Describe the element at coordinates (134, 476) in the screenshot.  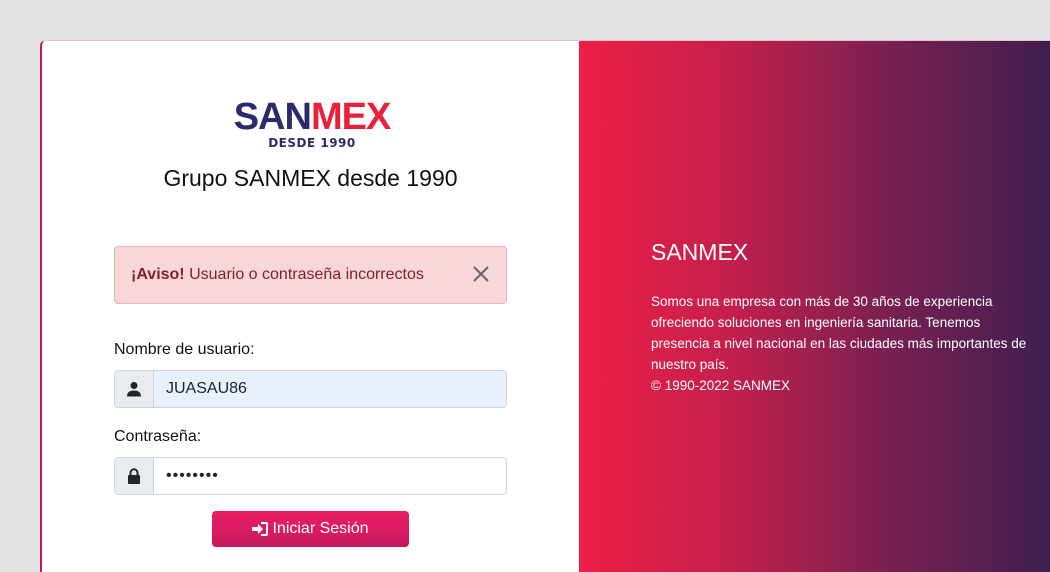
I see `lock-icon` at that location.